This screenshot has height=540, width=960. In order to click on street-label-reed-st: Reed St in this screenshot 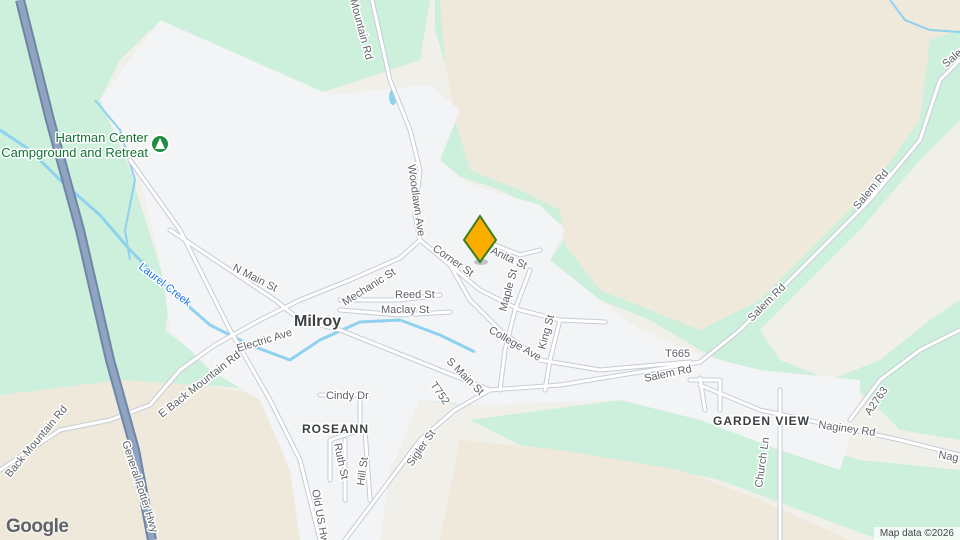, I will do `click(415, 295)`.